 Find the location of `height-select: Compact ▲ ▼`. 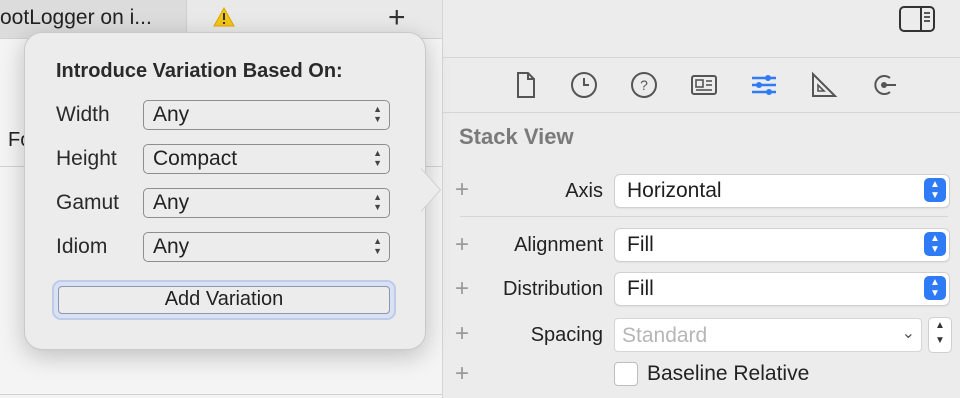

height-select: Compact ▲ ▼ is located at coordinates (266, 159).